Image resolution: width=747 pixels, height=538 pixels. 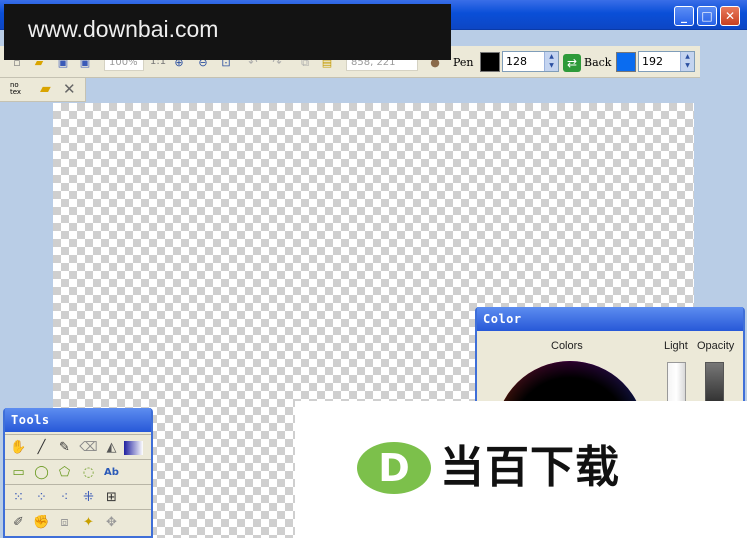 I want to click on tool-row: ✐ ✊ ⧈ ✦ ✥, so click(x=78, y=521).